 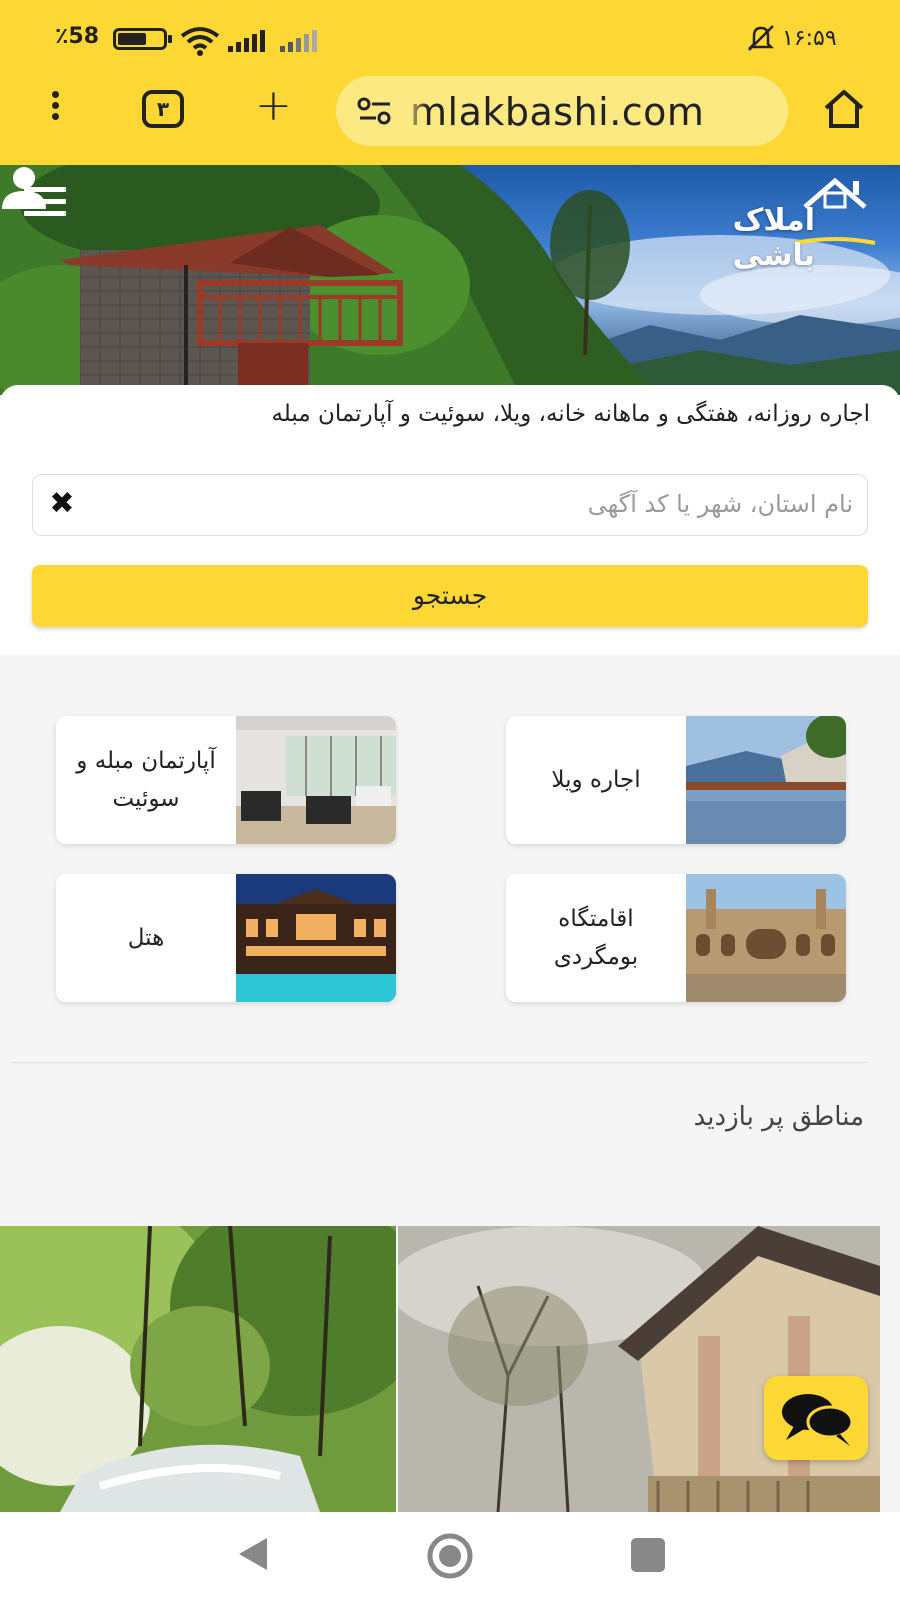 I want to click on chat-support-button, so click(x=816, y=1418).